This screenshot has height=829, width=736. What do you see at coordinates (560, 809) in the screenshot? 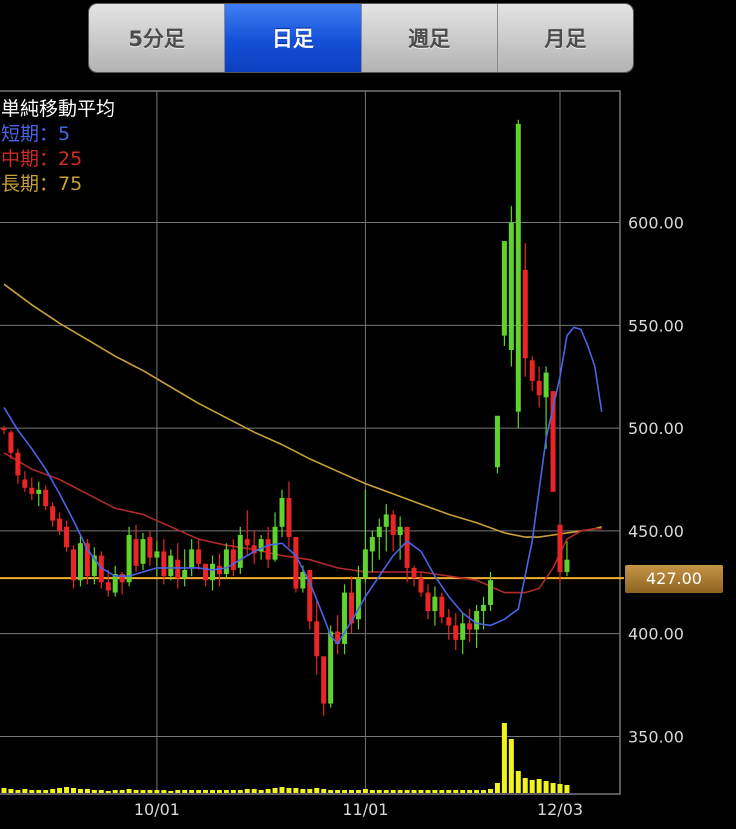
I see `x-tick-label: 12/03` at bounding box center [560, 809].